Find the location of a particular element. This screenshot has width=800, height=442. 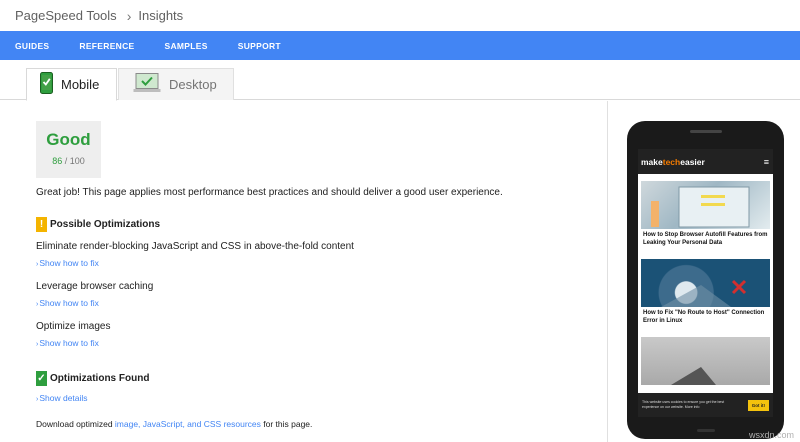

cookie-accept-button: Got it! is located at coordinates (758, 405).